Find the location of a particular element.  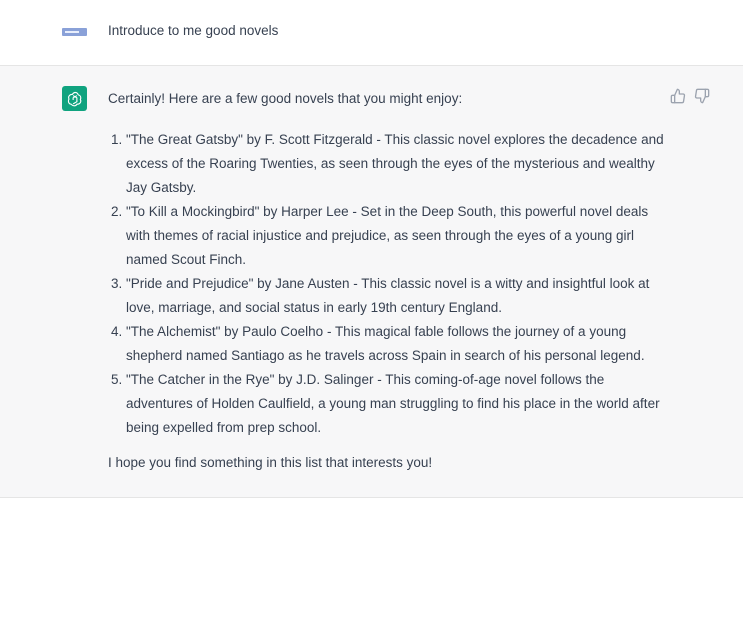

openai-logo-icon is located at coordinates (74, 98).